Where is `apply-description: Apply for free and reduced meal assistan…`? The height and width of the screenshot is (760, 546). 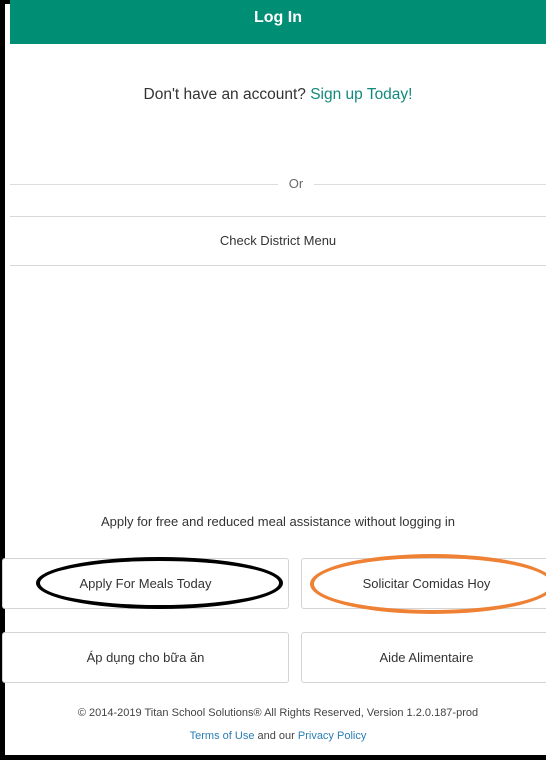 apply-description: Apply for free and reduced meal assistan… is located at coordinates (278, 521).